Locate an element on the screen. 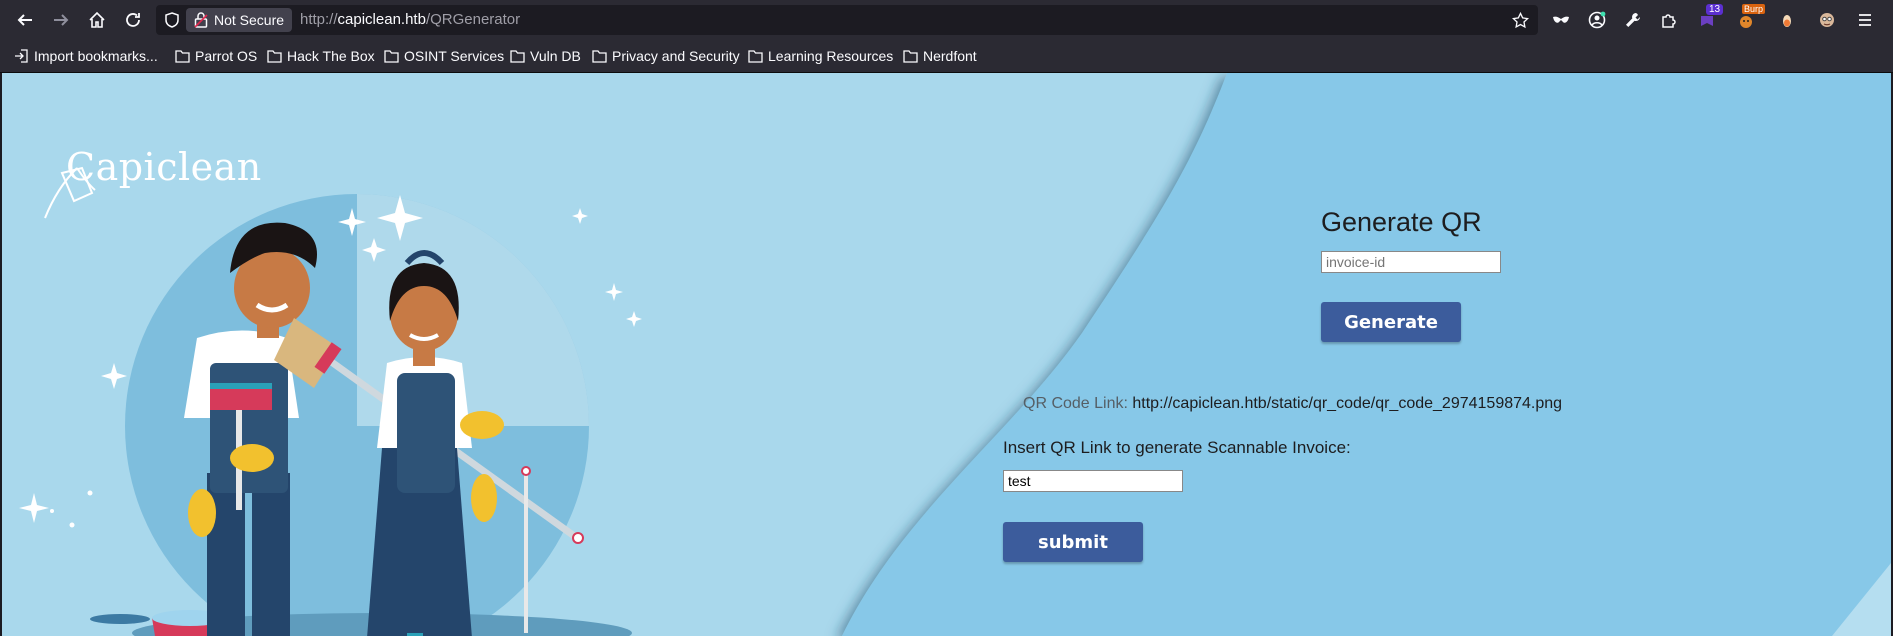 The width and height of the screenshot is (1893, 636). bookmark-label: Vuln DB is located at coordinates (555, 56).